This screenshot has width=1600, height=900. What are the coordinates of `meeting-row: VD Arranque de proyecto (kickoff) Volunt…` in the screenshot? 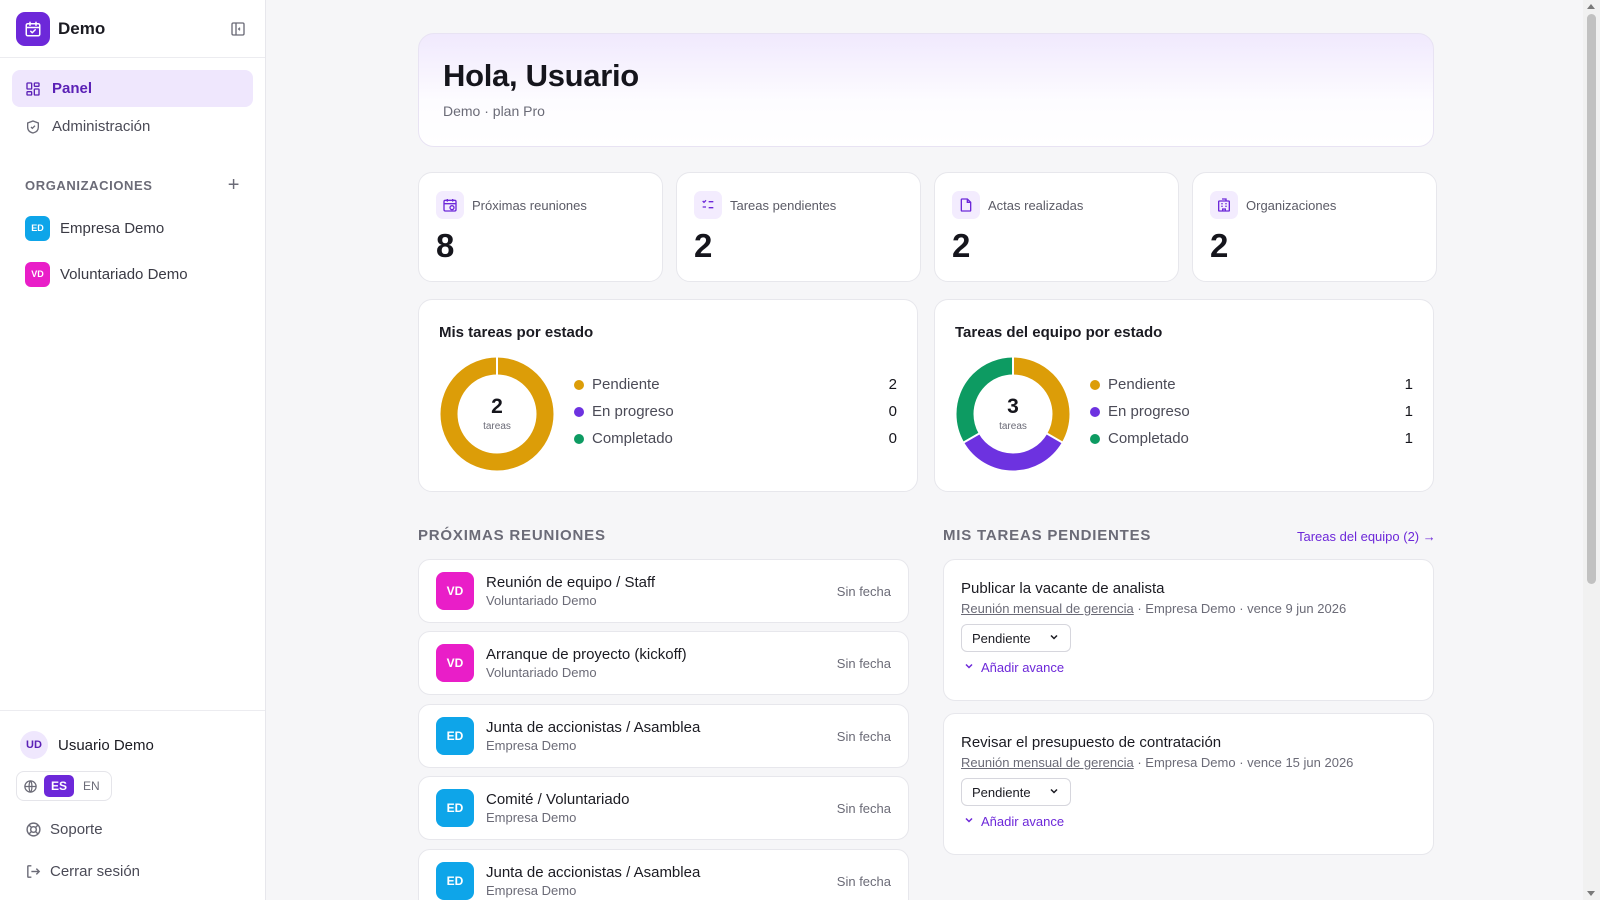 It's located at (663, 663).